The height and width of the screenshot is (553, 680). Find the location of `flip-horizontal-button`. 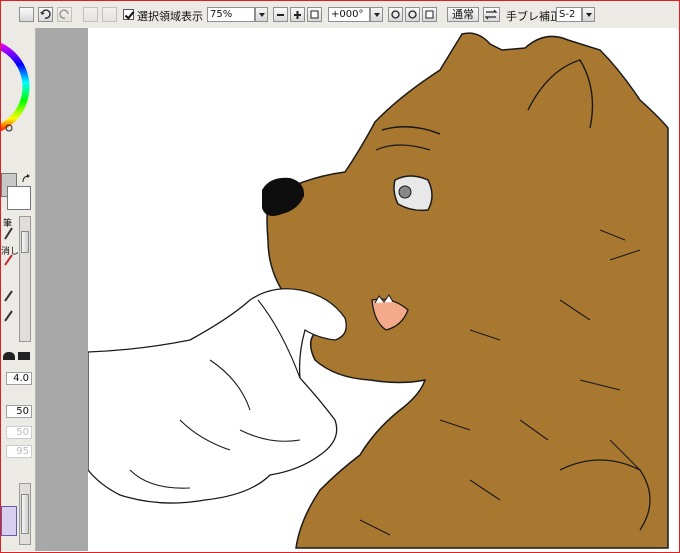

flip-horizontal-button is located at coordinates (491, 14).